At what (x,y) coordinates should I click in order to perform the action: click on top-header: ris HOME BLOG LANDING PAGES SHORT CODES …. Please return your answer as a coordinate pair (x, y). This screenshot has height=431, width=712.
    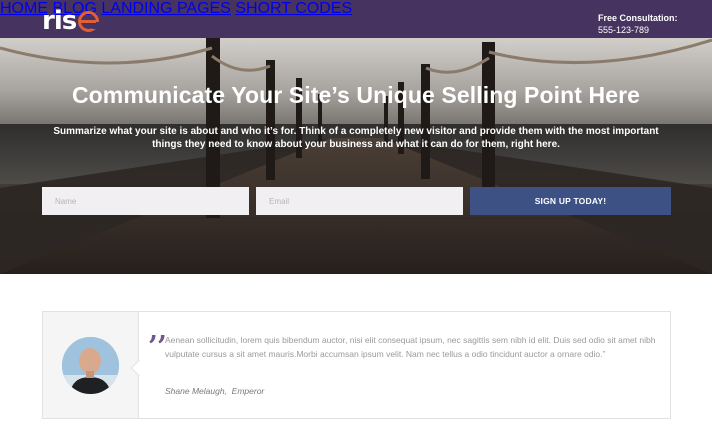
    Looking at the image, I should click on (356, 19).